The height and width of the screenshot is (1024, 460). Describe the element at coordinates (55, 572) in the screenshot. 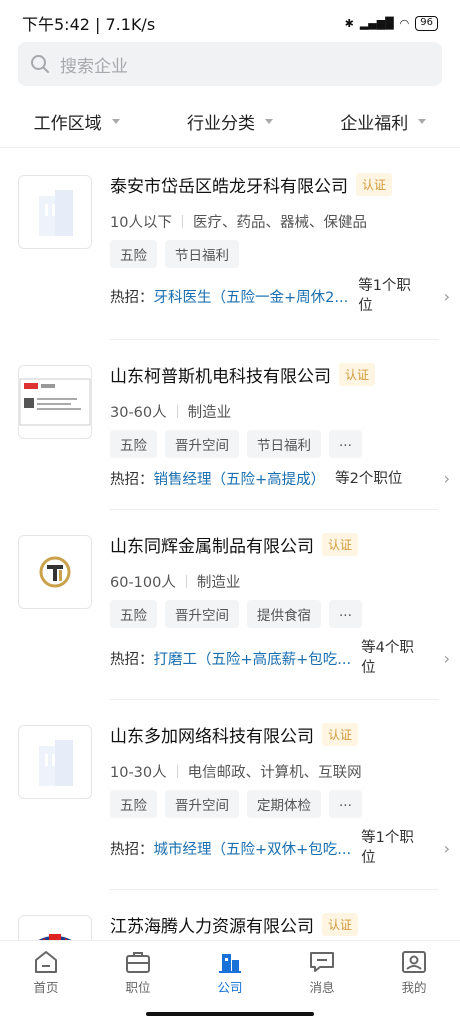

I see `company-logo` at that location.